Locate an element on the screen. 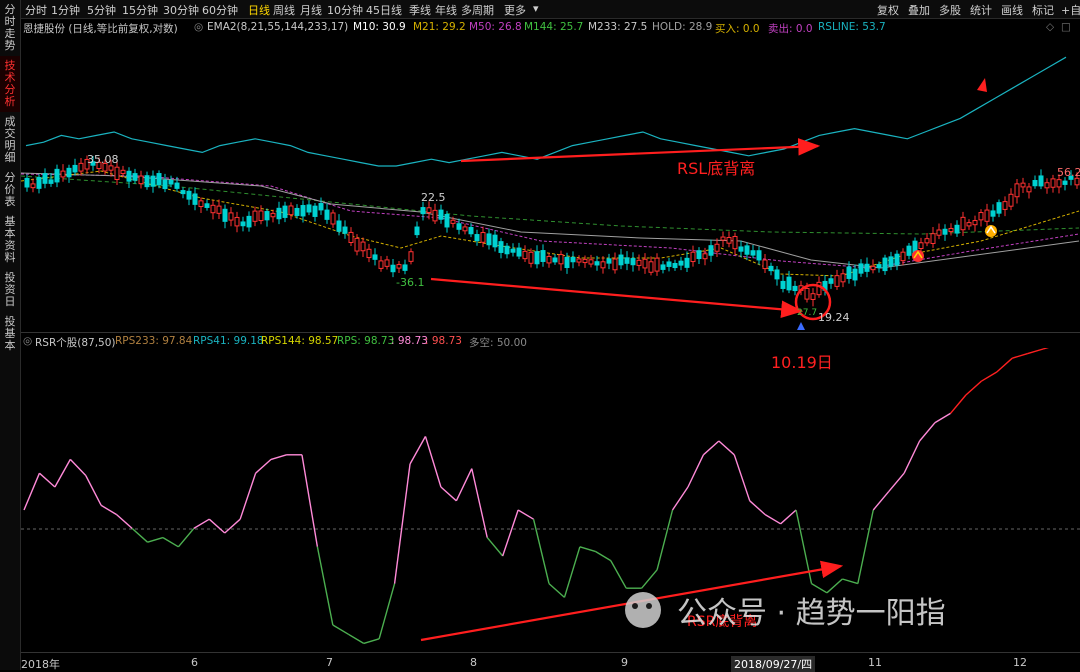 This screenshot has height=672, width=1080. period-tab-6: 日线 is located at coordinates (259, 10).